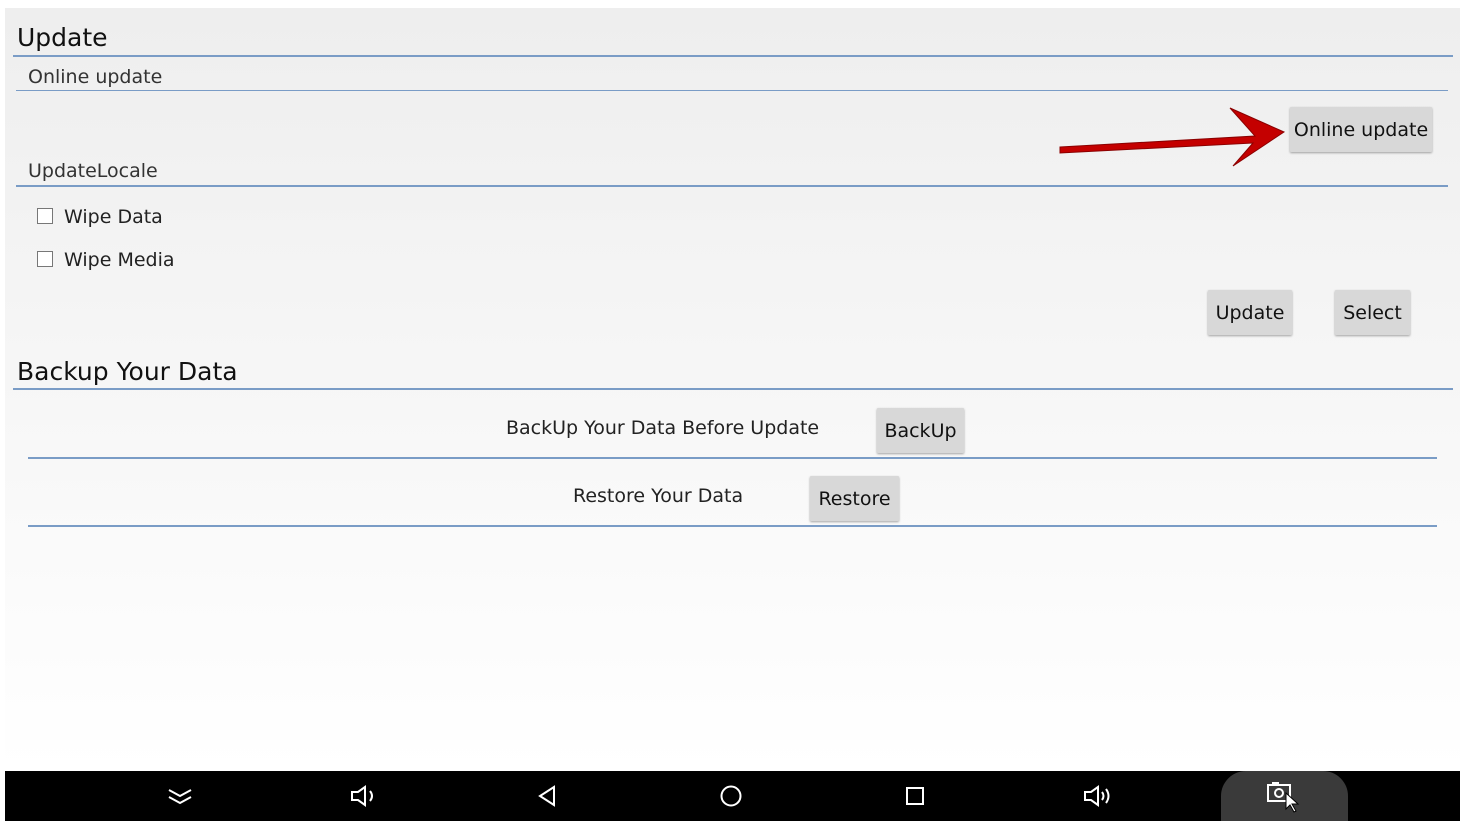 The width and height of the screenshot is (1466, 821). What do you see at coordinates (732, 526) in the screenshot?
I see `restore-row-divider` at bounding box center [732, 526].